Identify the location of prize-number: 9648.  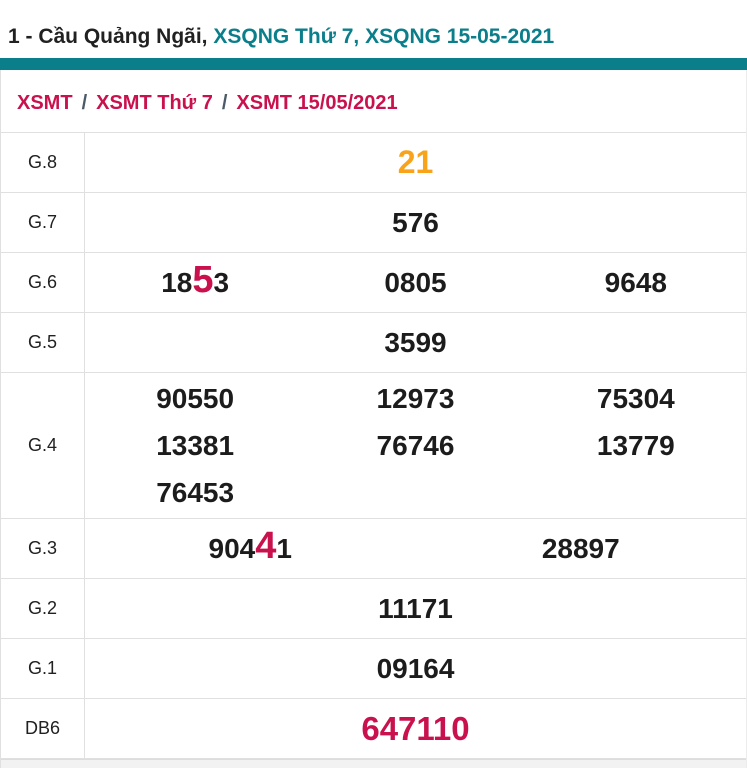
(635, 282).